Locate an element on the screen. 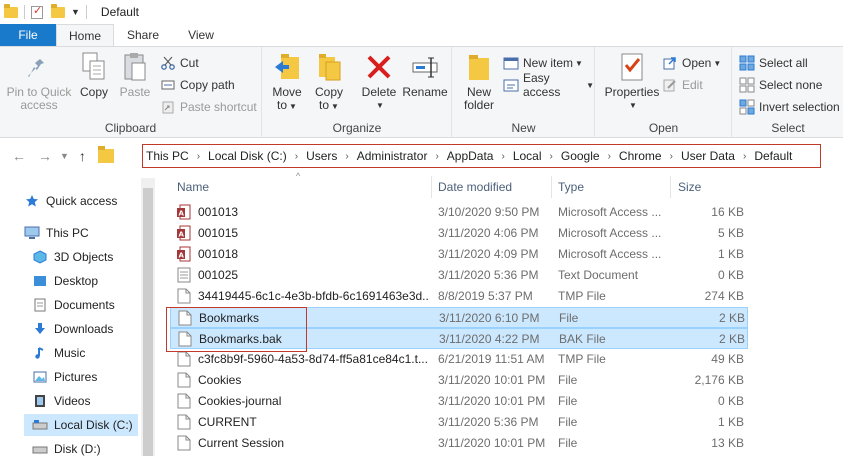 The width and height of the screenshot is (843, 456). new-item-button: New item ▼ is located at coordinates (543, 63).